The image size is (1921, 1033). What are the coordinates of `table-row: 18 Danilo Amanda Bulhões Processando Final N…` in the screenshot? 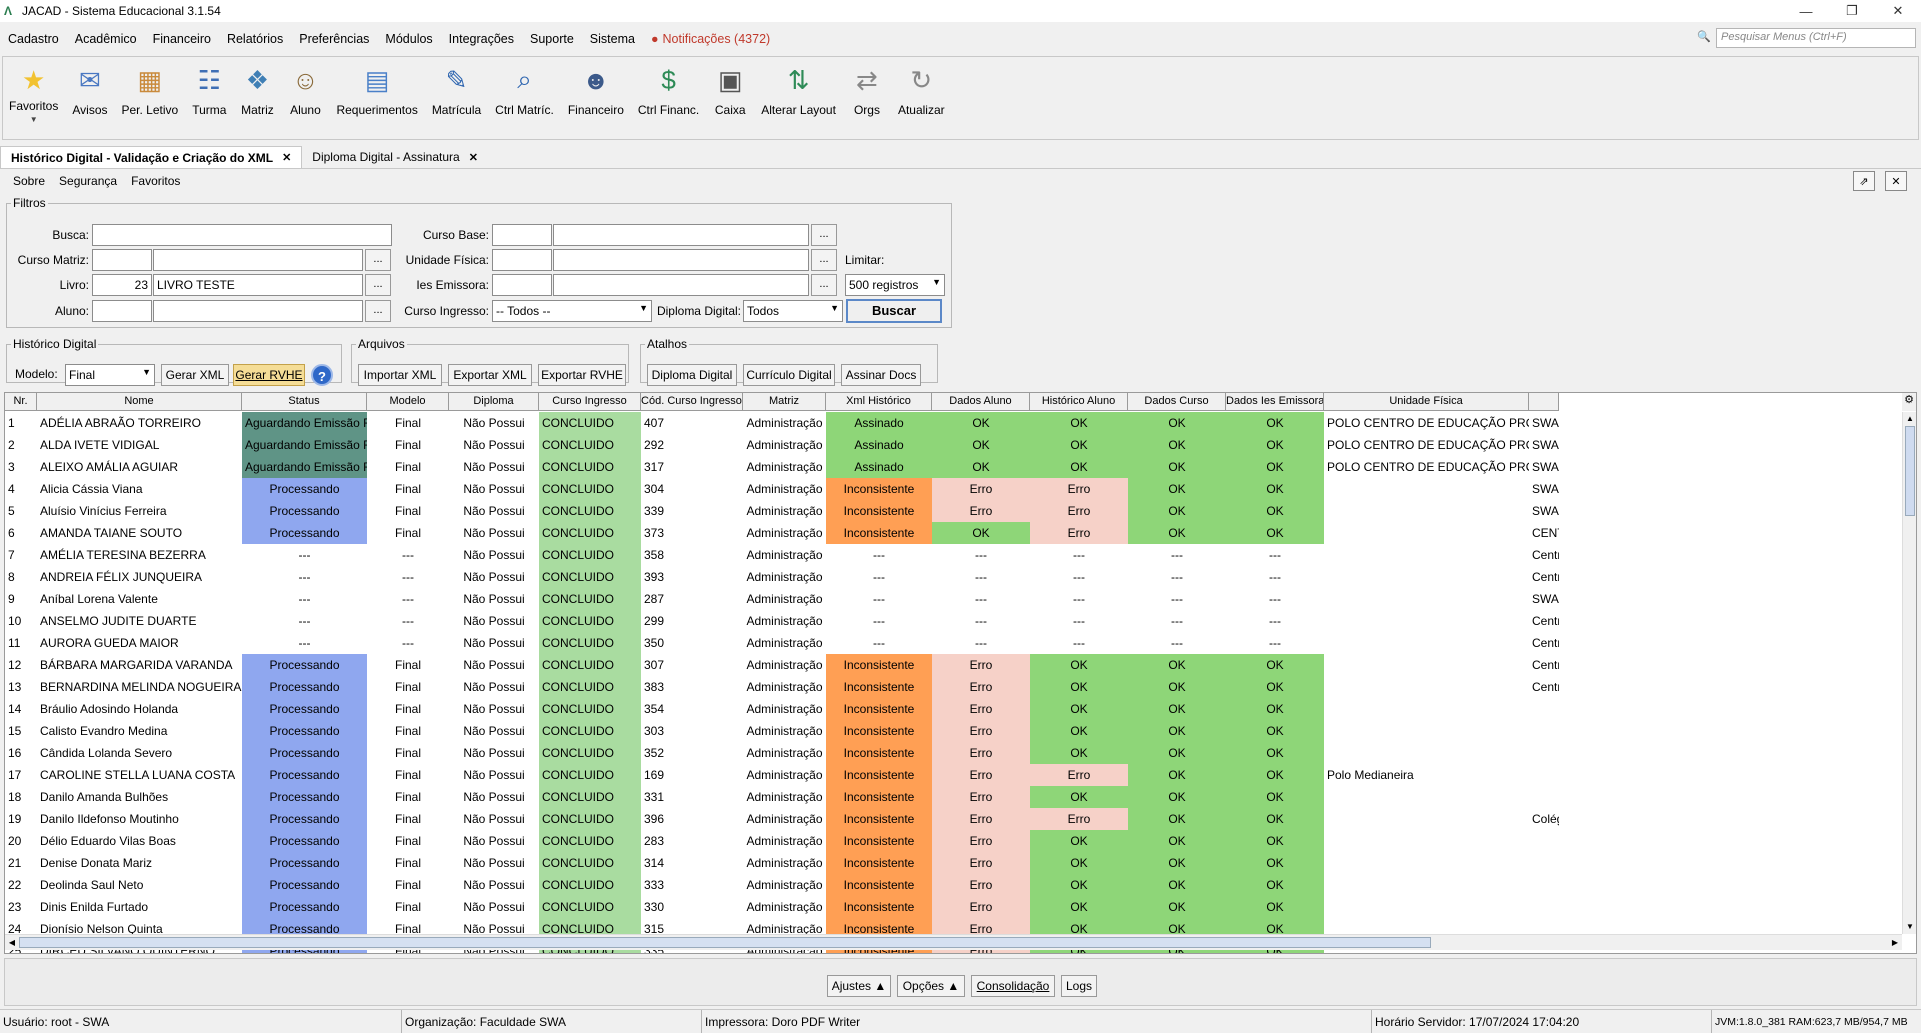 It's located at (782, 797).